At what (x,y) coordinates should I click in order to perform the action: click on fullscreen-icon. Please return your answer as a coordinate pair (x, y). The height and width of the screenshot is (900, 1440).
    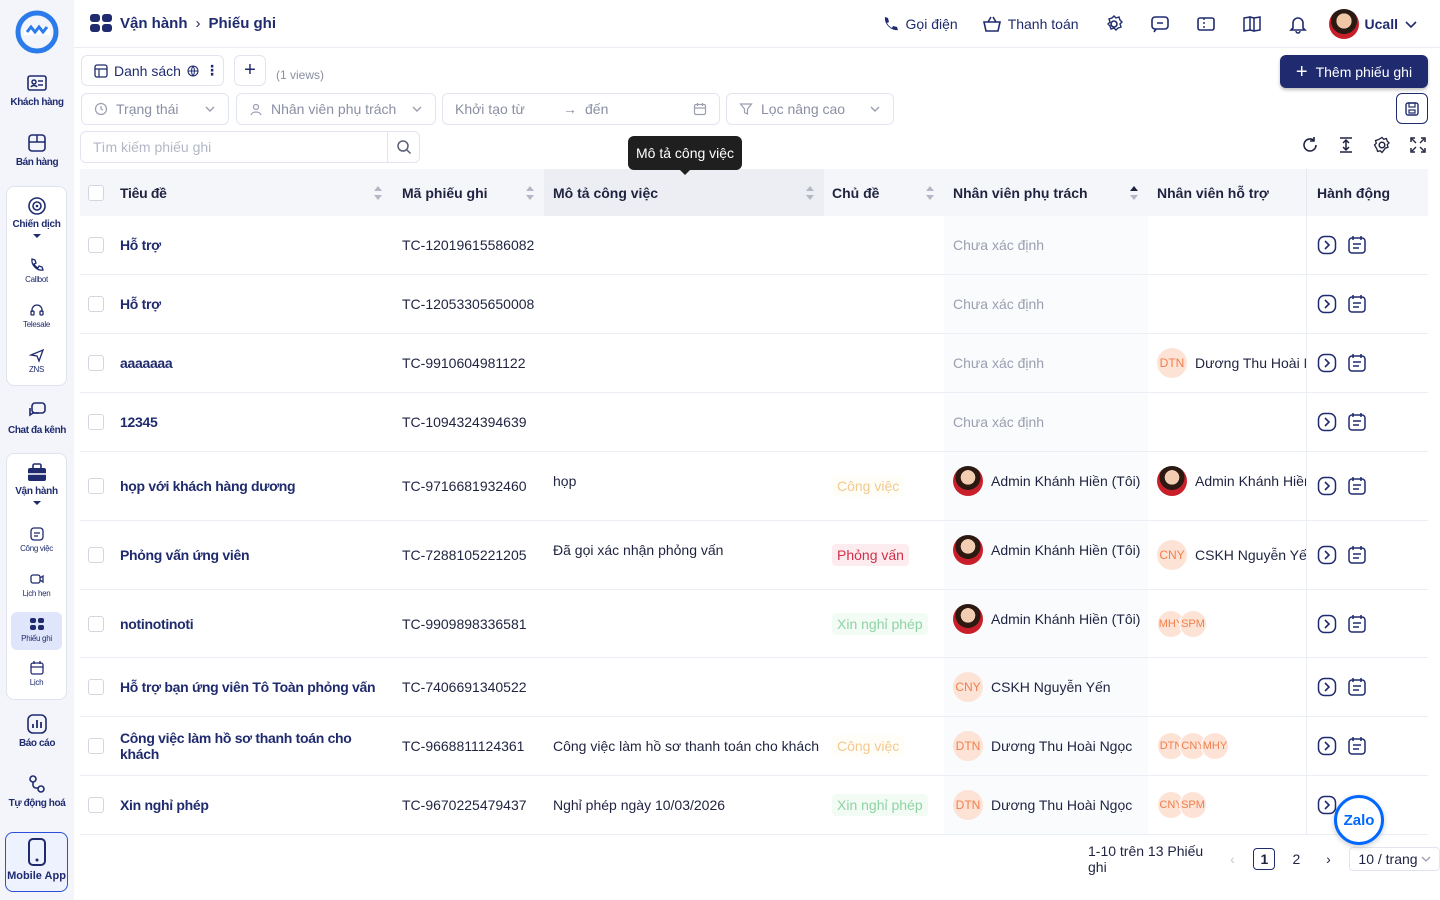
    Looking at the image, I should click on (1418, 145).